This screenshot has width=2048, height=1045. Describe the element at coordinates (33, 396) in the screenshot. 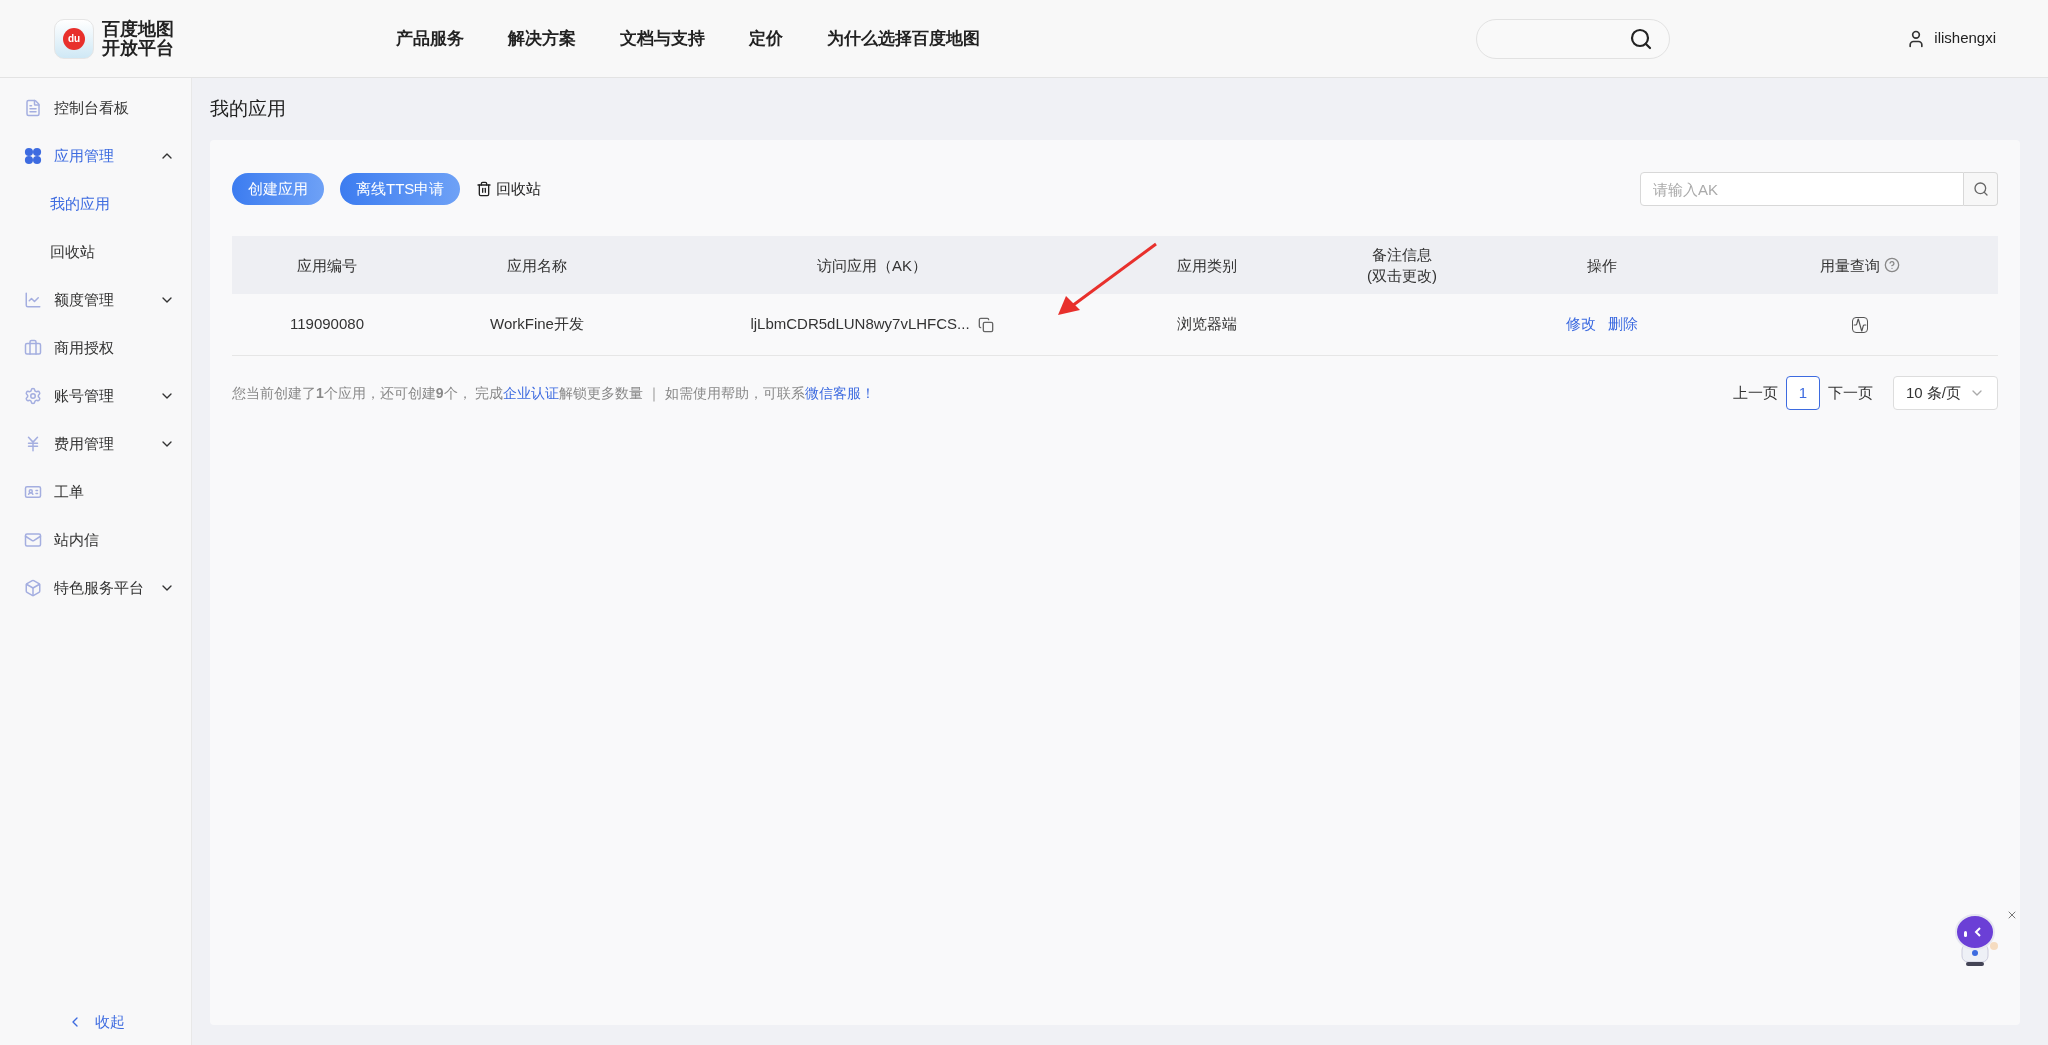

I see `settings-icon` at that location.